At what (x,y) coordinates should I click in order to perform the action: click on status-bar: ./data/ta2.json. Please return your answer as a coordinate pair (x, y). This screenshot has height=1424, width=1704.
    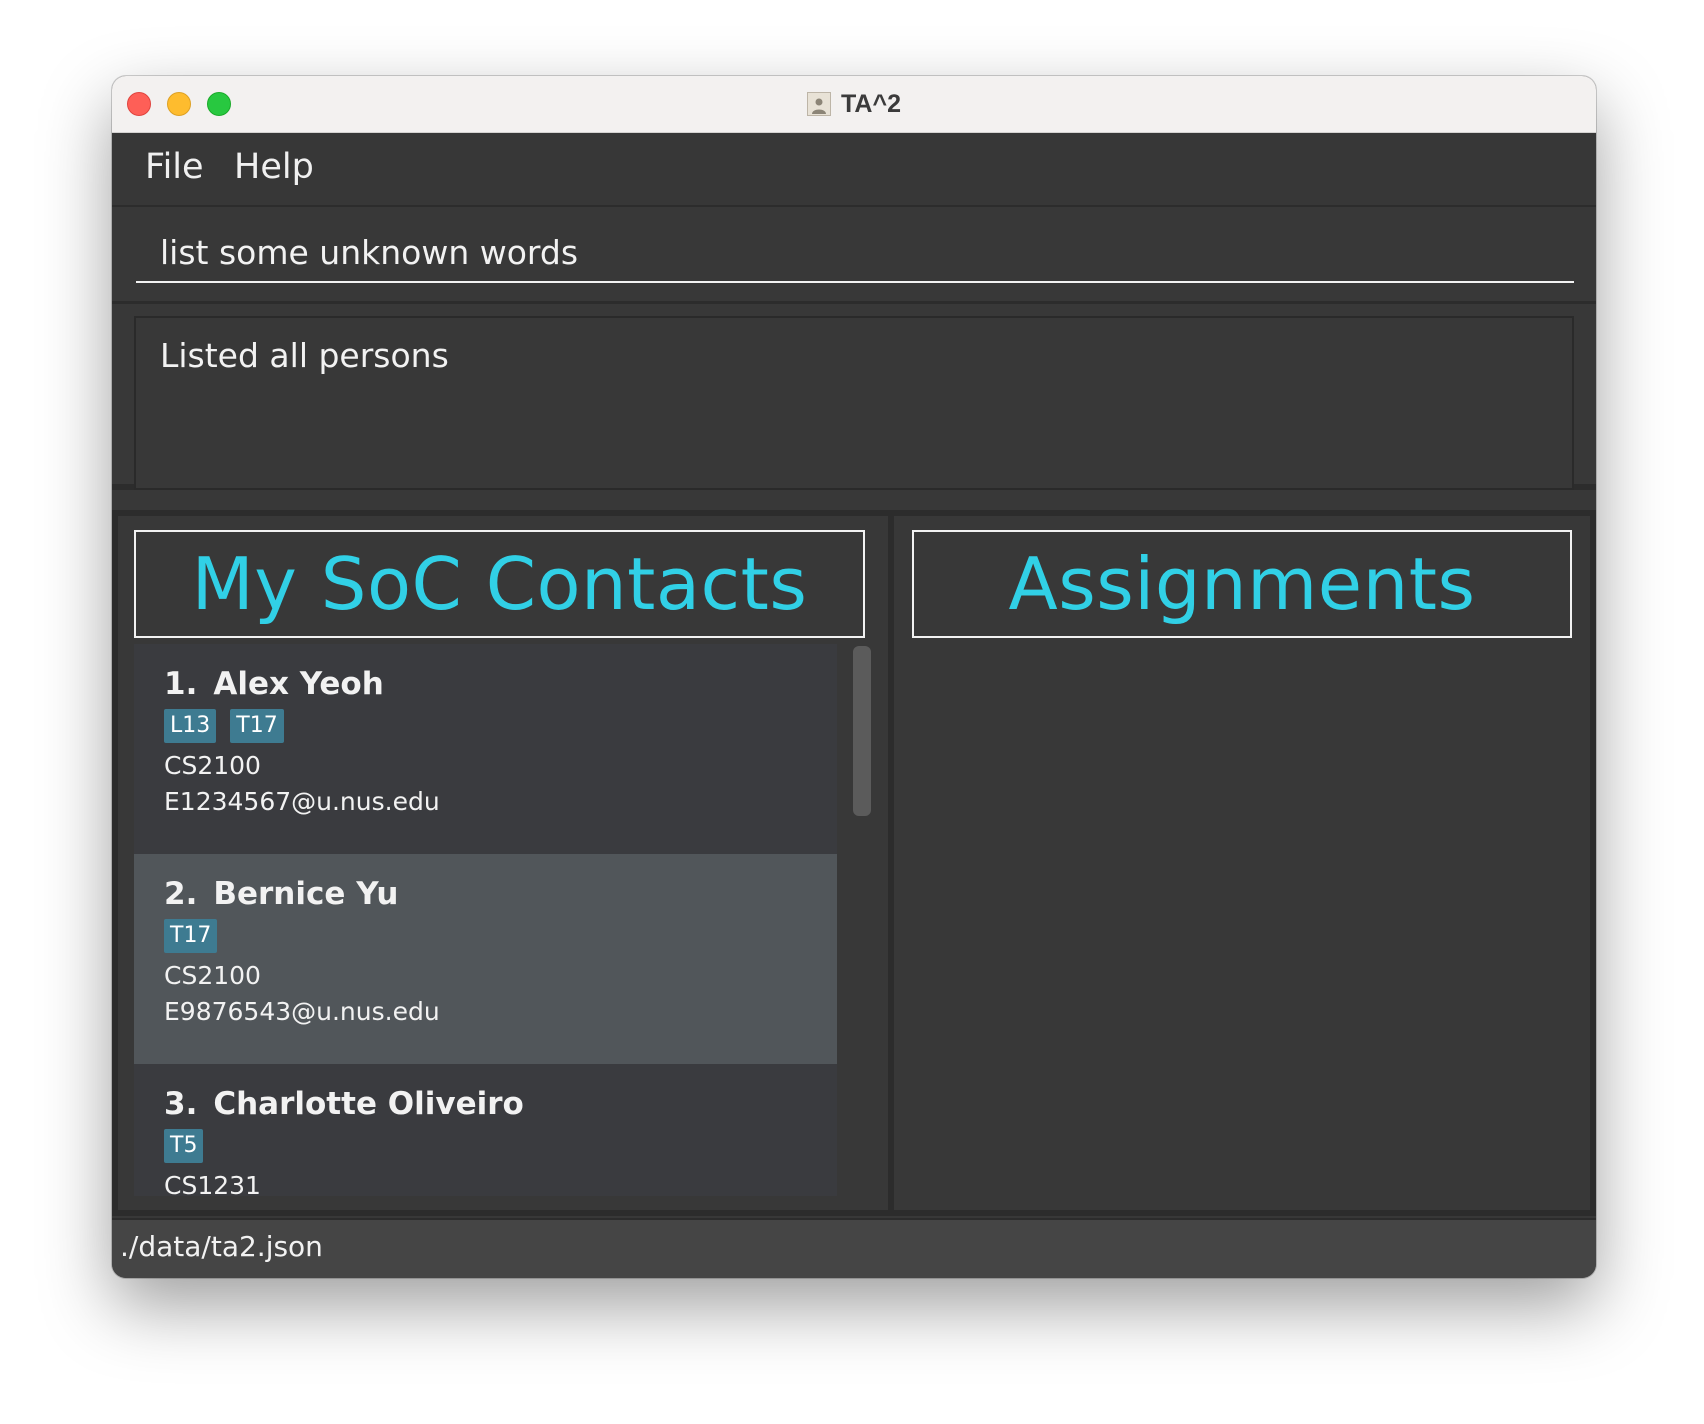
    Looking at the image, I should click on (854, 1248).